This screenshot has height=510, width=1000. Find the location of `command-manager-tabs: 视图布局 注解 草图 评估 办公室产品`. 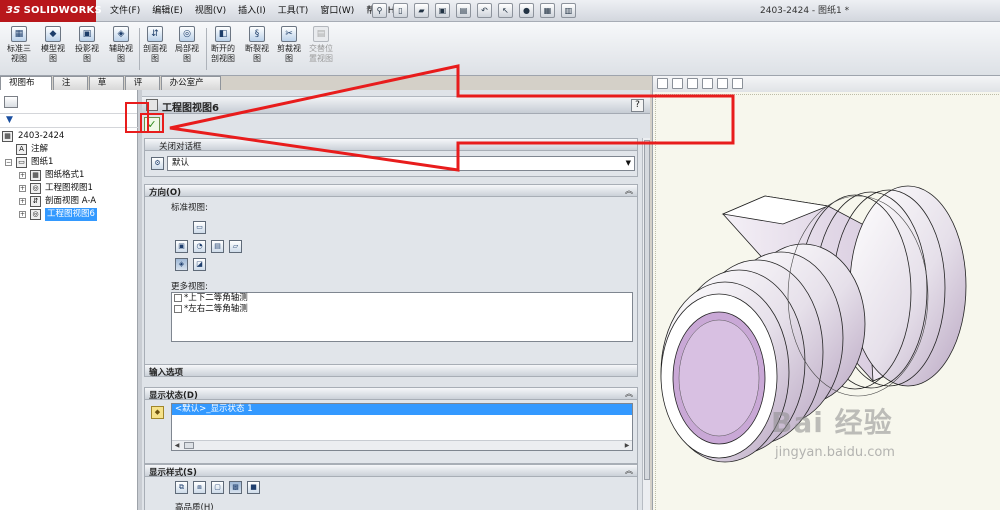

command-manager-tabs: 视图布局 注解 草图 评估 办公室产品 is located at coordinates (111, 88).